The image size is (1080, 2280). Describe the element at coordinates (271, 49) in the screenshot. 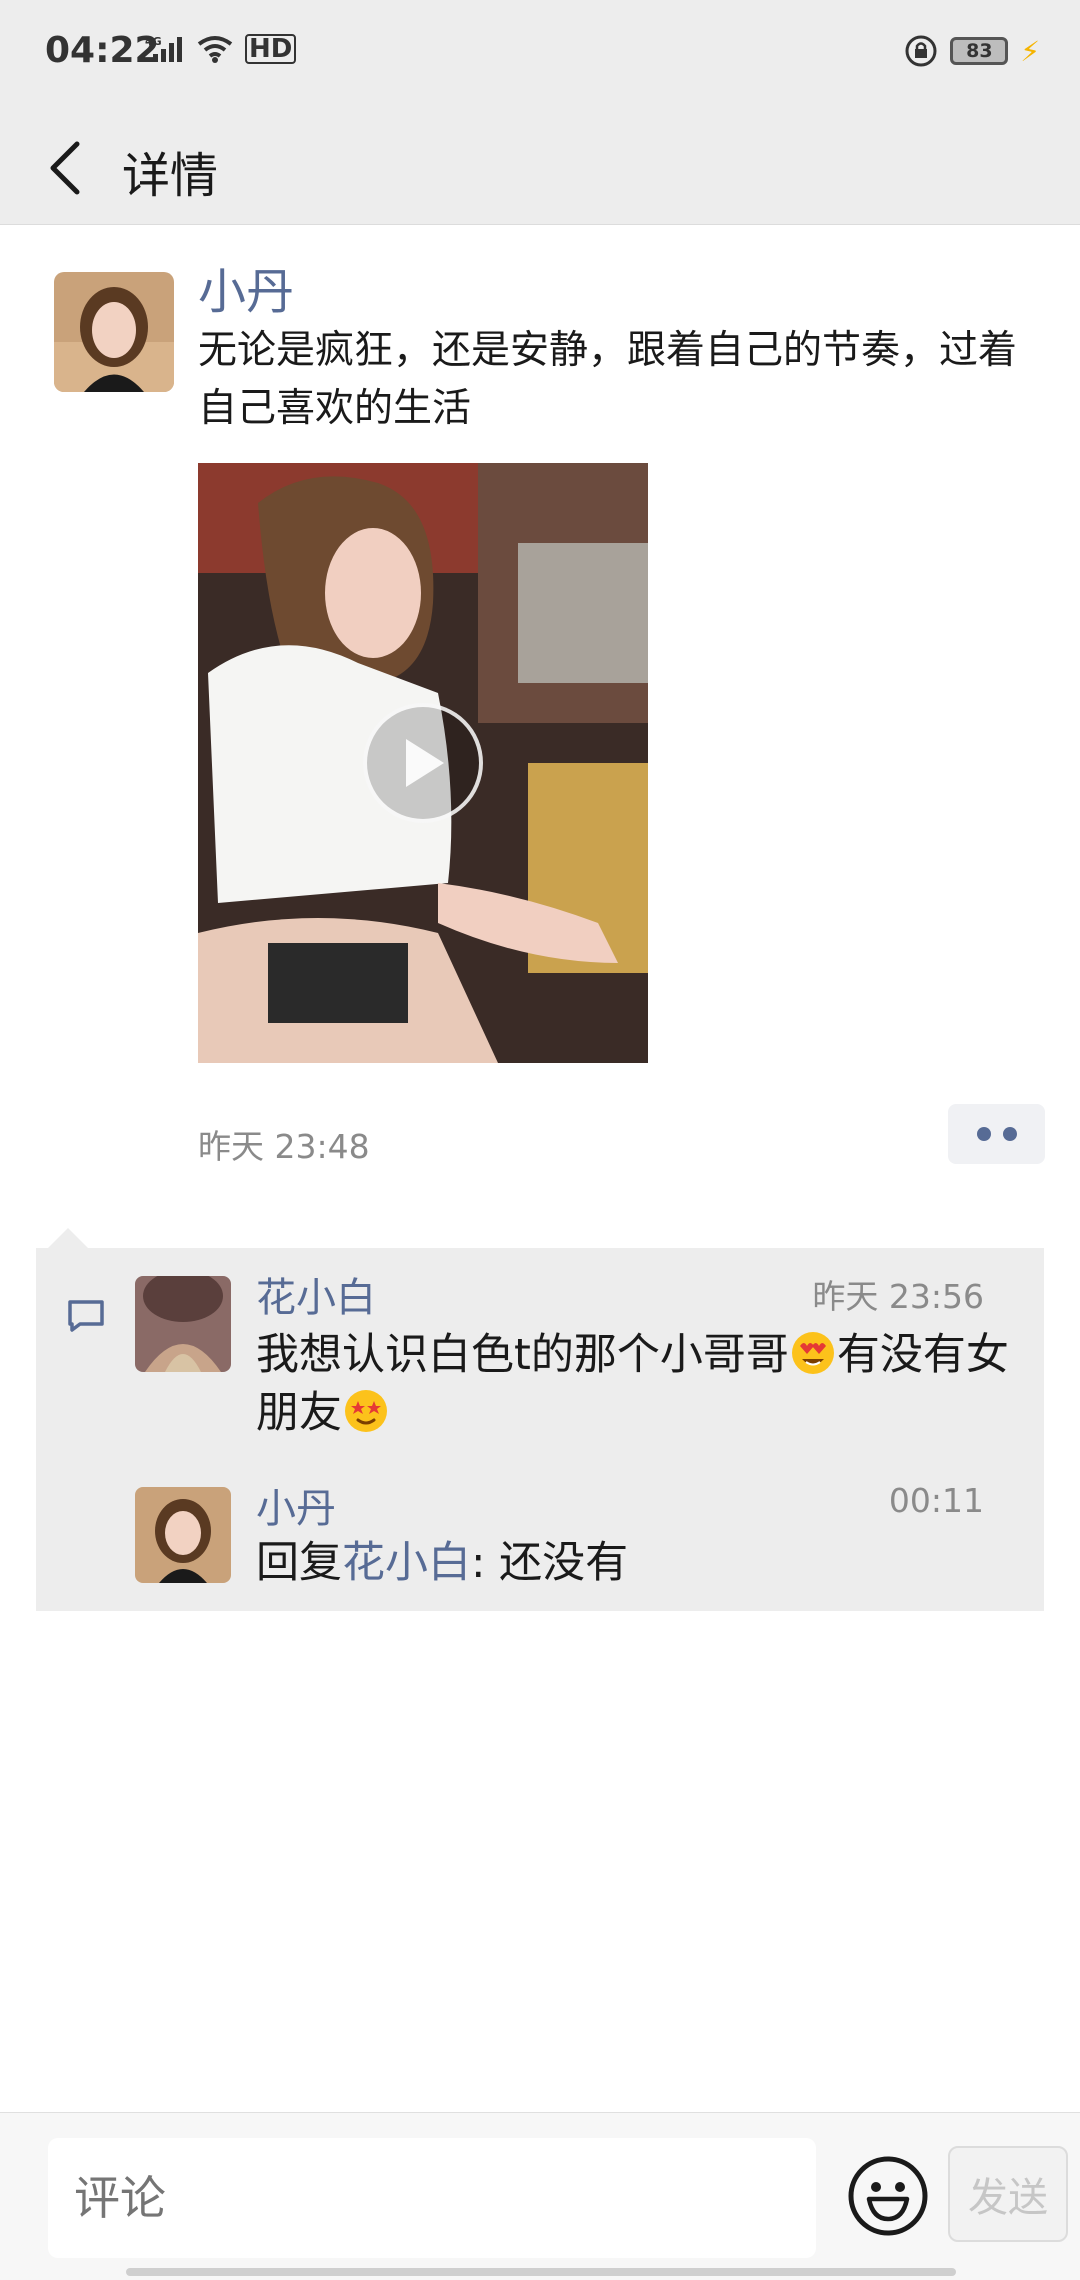

I see `hd-icon: HD` at that location.